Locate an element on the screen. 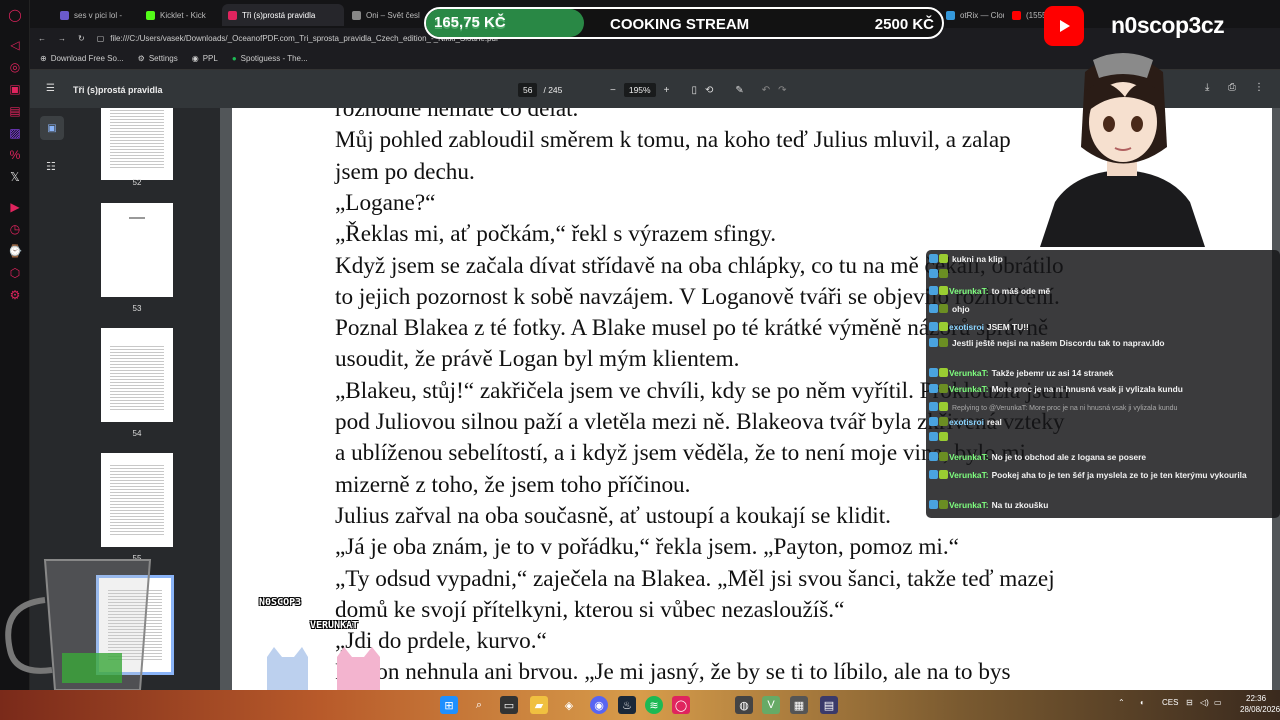 This screenshot has width=1280, height=720. network-icon: ⊟ is located at coordinates (1189, 702).